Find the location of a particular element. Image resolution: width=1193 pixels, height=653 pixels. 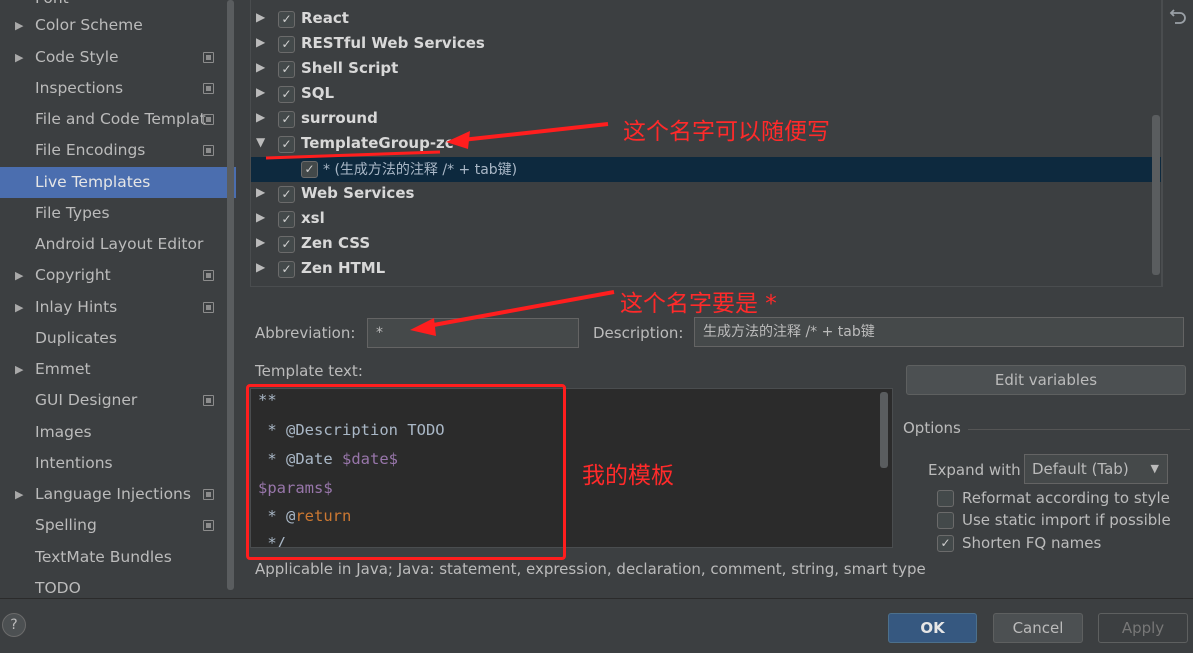

sidebar-item-label: Emmet is located at coordinates (63, 369).